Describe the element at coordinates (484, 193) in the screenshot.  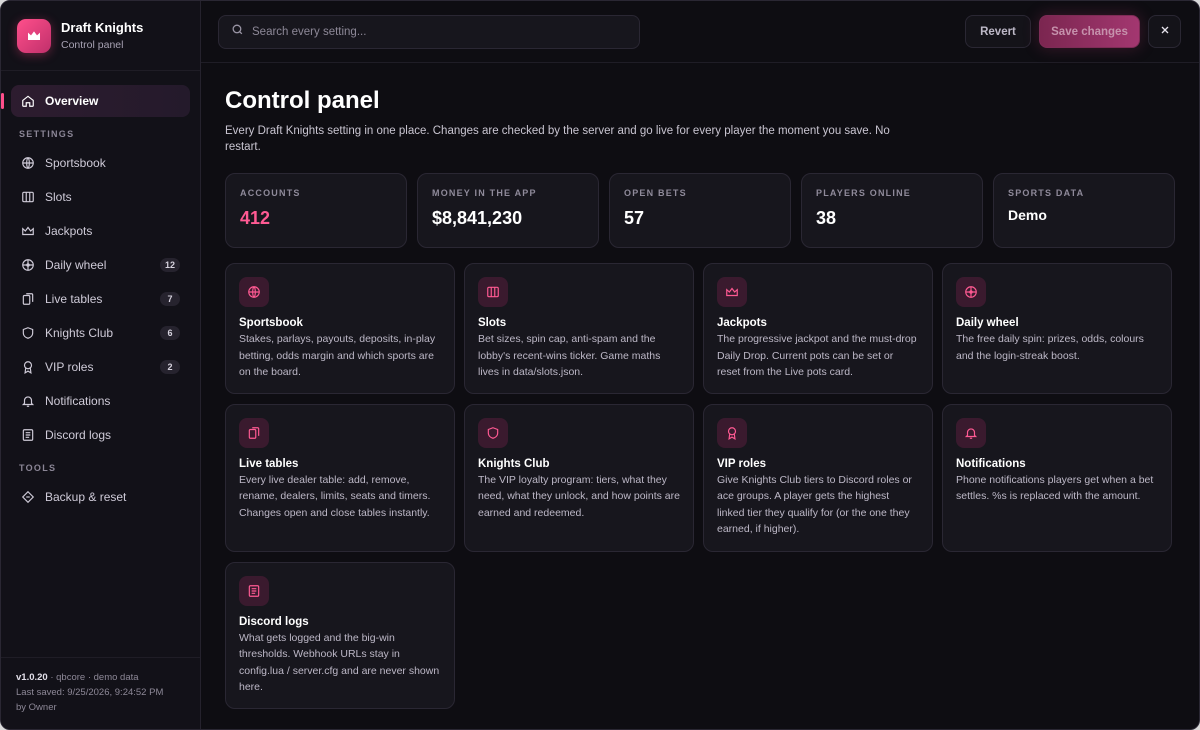
I see `stat-label: MONEY IN THE APP` at that location.